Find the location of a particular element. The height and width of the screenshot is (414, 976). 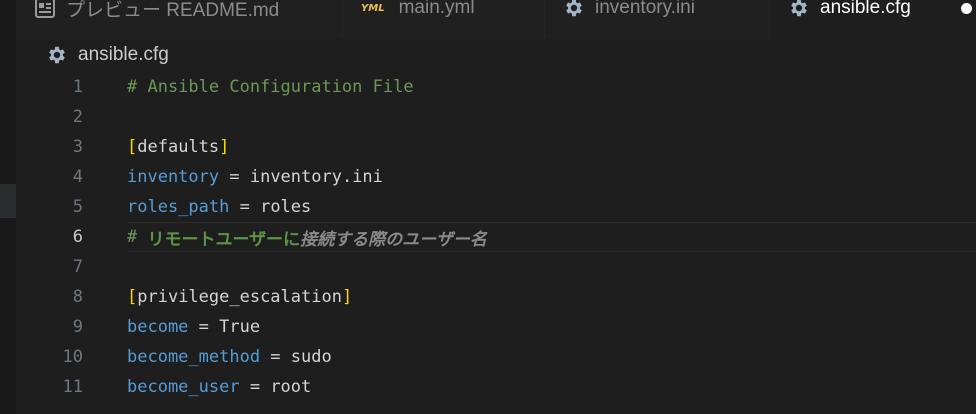

breadcrumb: ansible.cfg is located at coordinates (107, 55).